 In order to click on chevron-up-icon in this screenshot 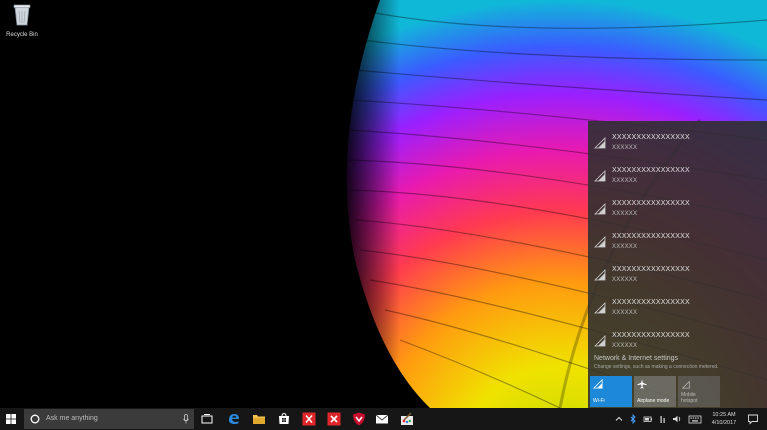, I will do `click(619, 419)`.